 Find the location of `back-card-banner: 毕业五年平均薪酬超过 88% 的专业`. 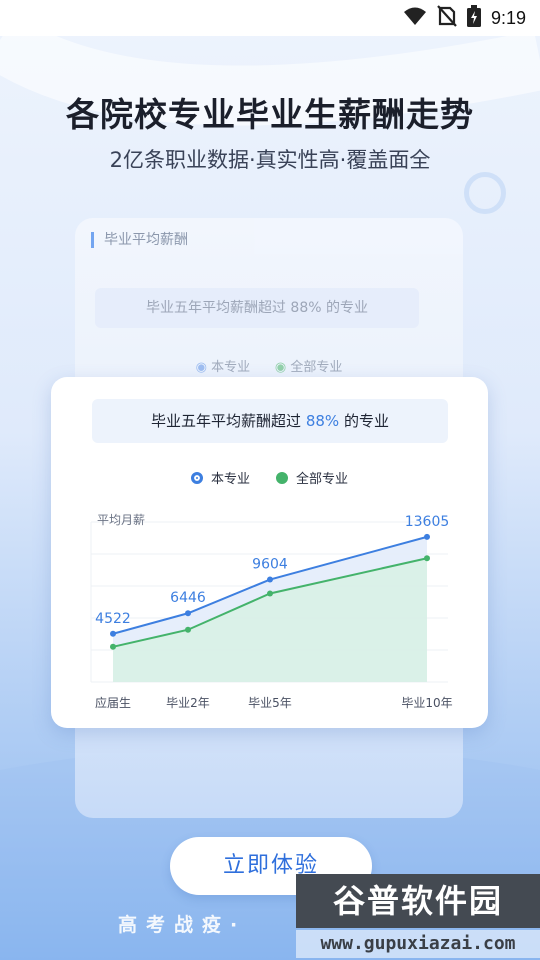

back-card-banner: 毕业五年平均薪酬超过 88% 的专业 is located at coordinates (257, 308).